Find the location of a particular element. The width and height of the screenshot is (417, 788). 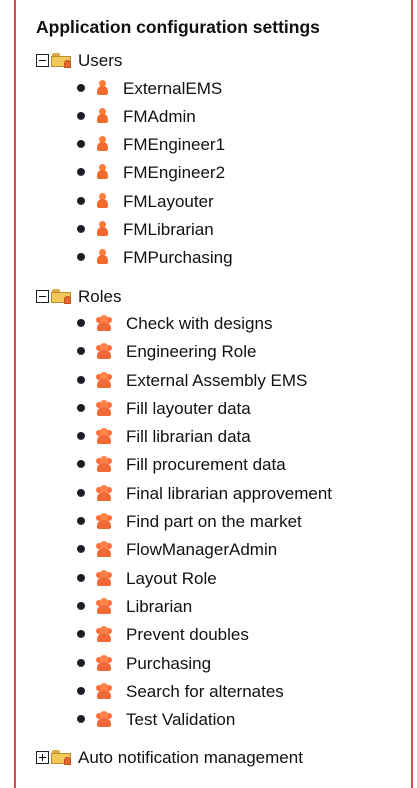

collapse-users-toggle is located at coordinates (42, 60).